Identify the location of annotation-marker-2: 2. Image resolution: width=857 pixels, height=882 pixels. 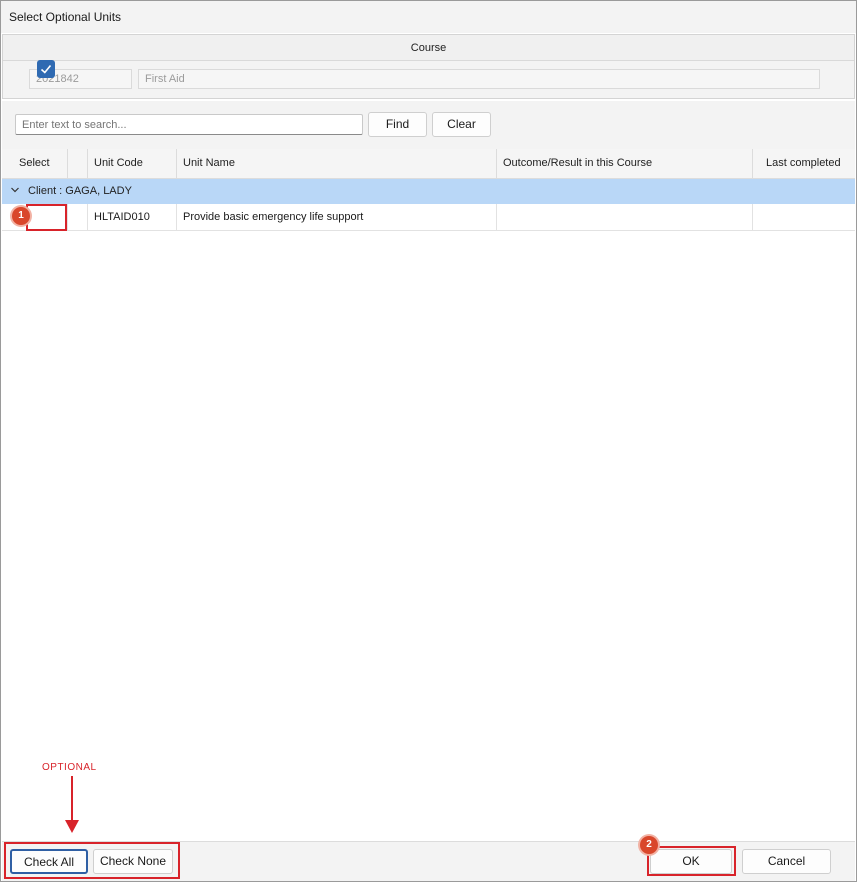
(649, 845).